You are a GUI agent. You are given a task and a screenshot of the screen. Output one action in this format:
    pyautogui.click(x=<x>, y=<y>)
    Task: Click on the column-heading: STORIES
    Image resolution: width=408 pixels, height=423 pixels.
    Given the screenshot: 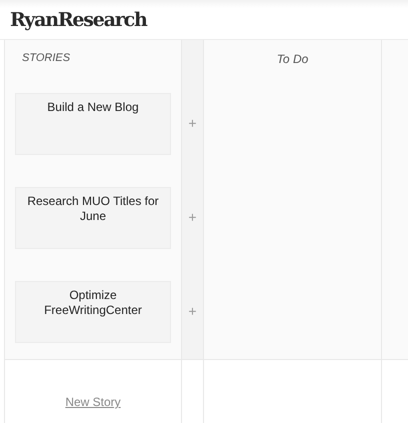 What is the action you would take?
    pyautogui.click(x=46, y=58)
    